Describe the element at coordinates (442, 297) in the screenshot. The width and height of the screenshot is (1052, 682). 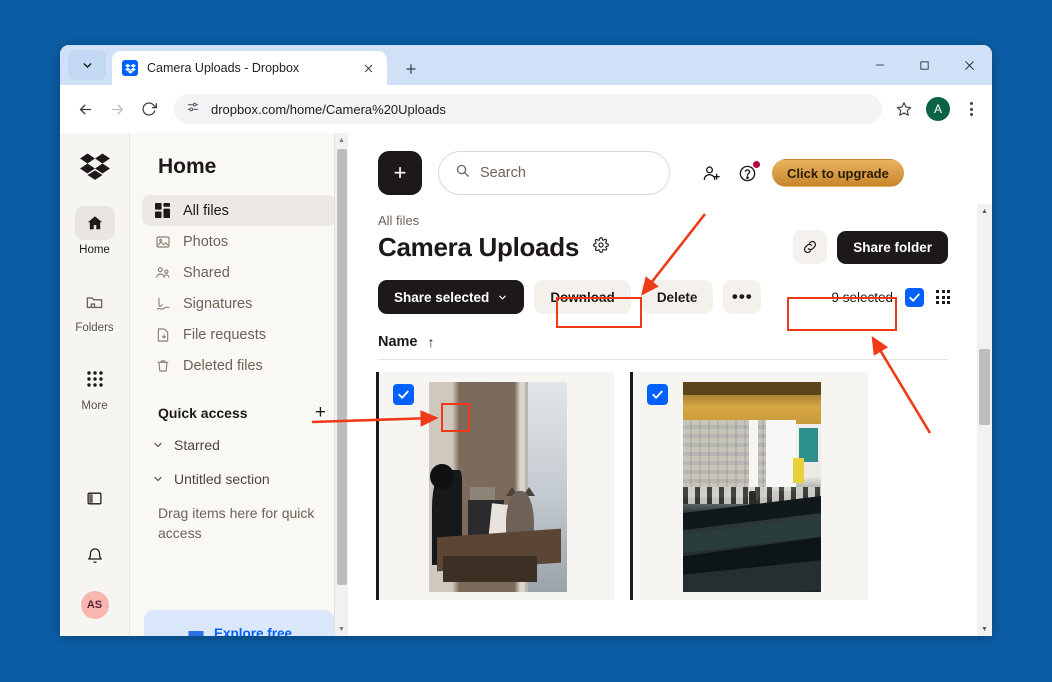
I see `share-selected-label: Share selected` at that location.